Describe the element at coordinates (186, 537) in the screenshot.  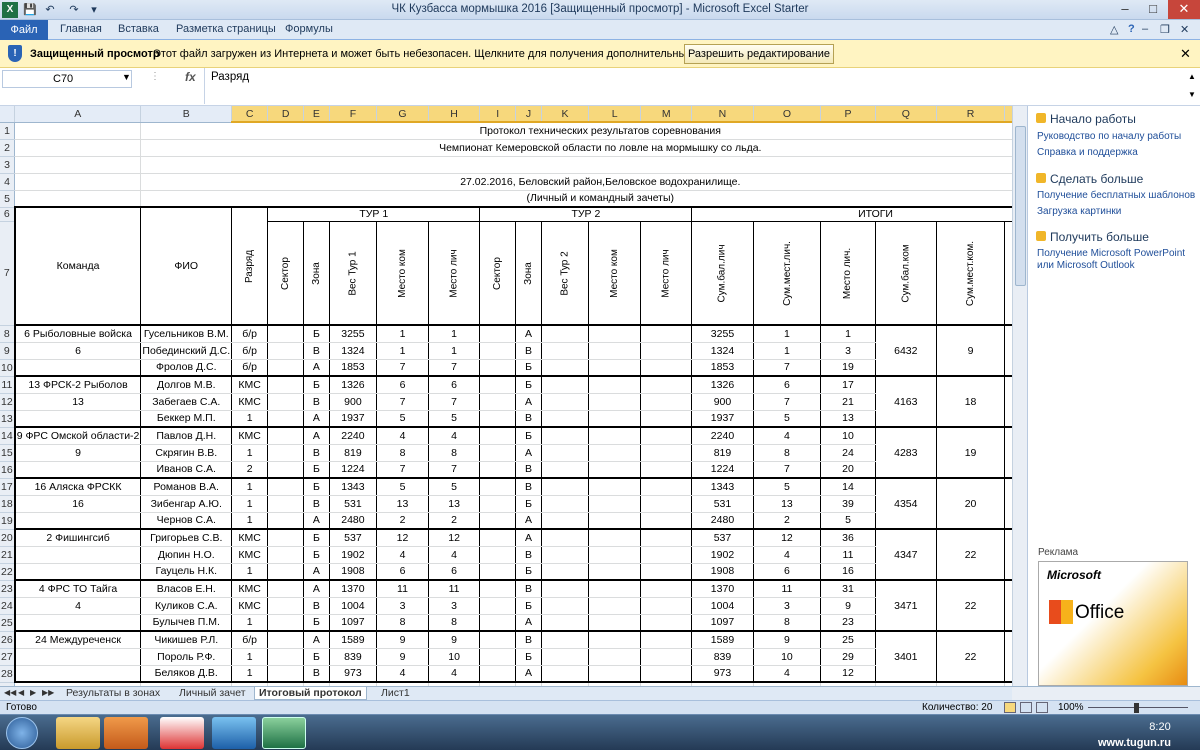
I see `fio-cell: Григорьев С.В.` at that location.